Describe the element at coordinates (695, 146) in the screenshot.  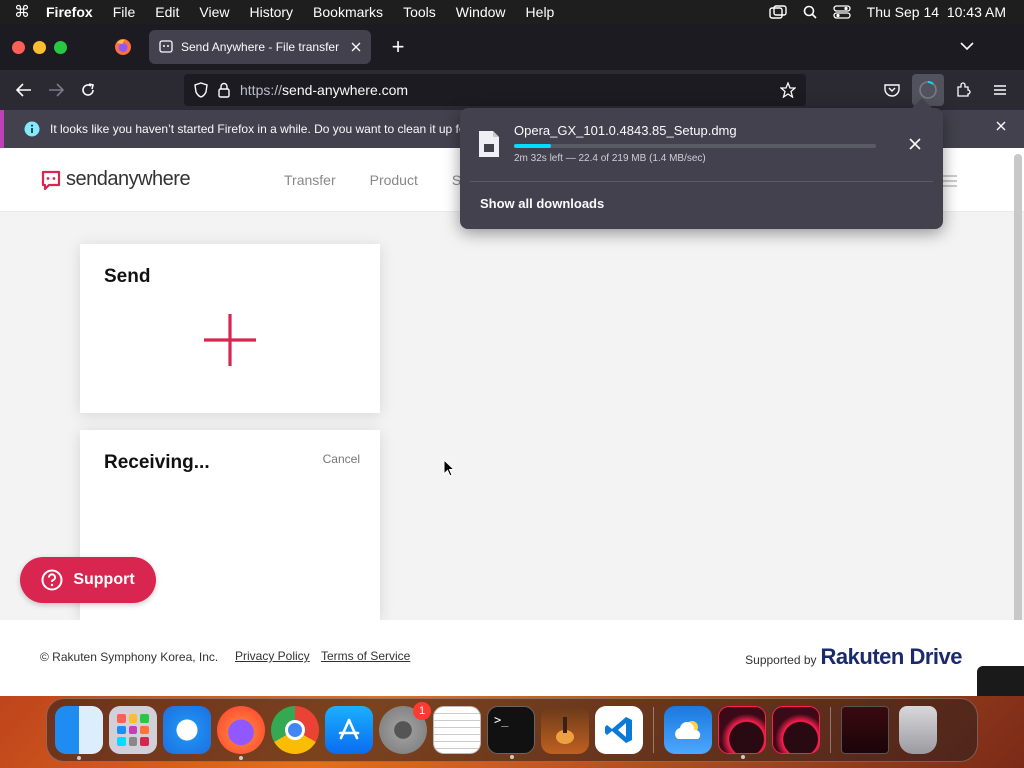
I see `download-progress-bar` at that location.